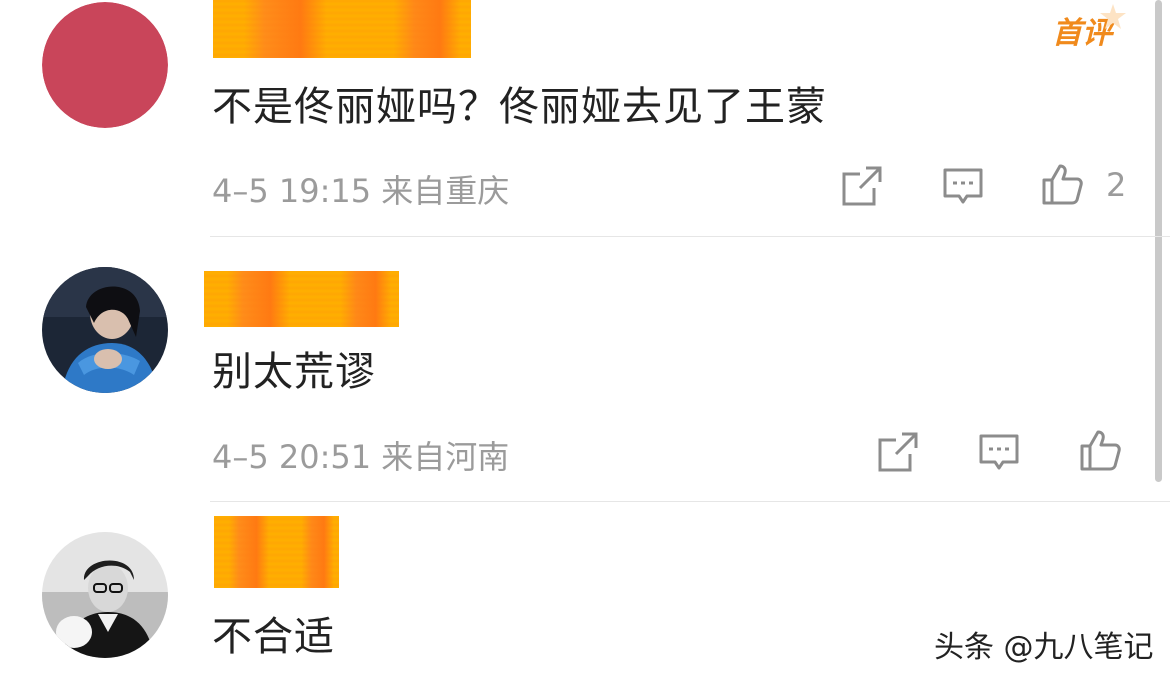 Image resolution: width=1170 pixels, height=676 pixels. Describe the element at coordinates (1113, 16) in the screenshot. I see `star-icon` at that location.